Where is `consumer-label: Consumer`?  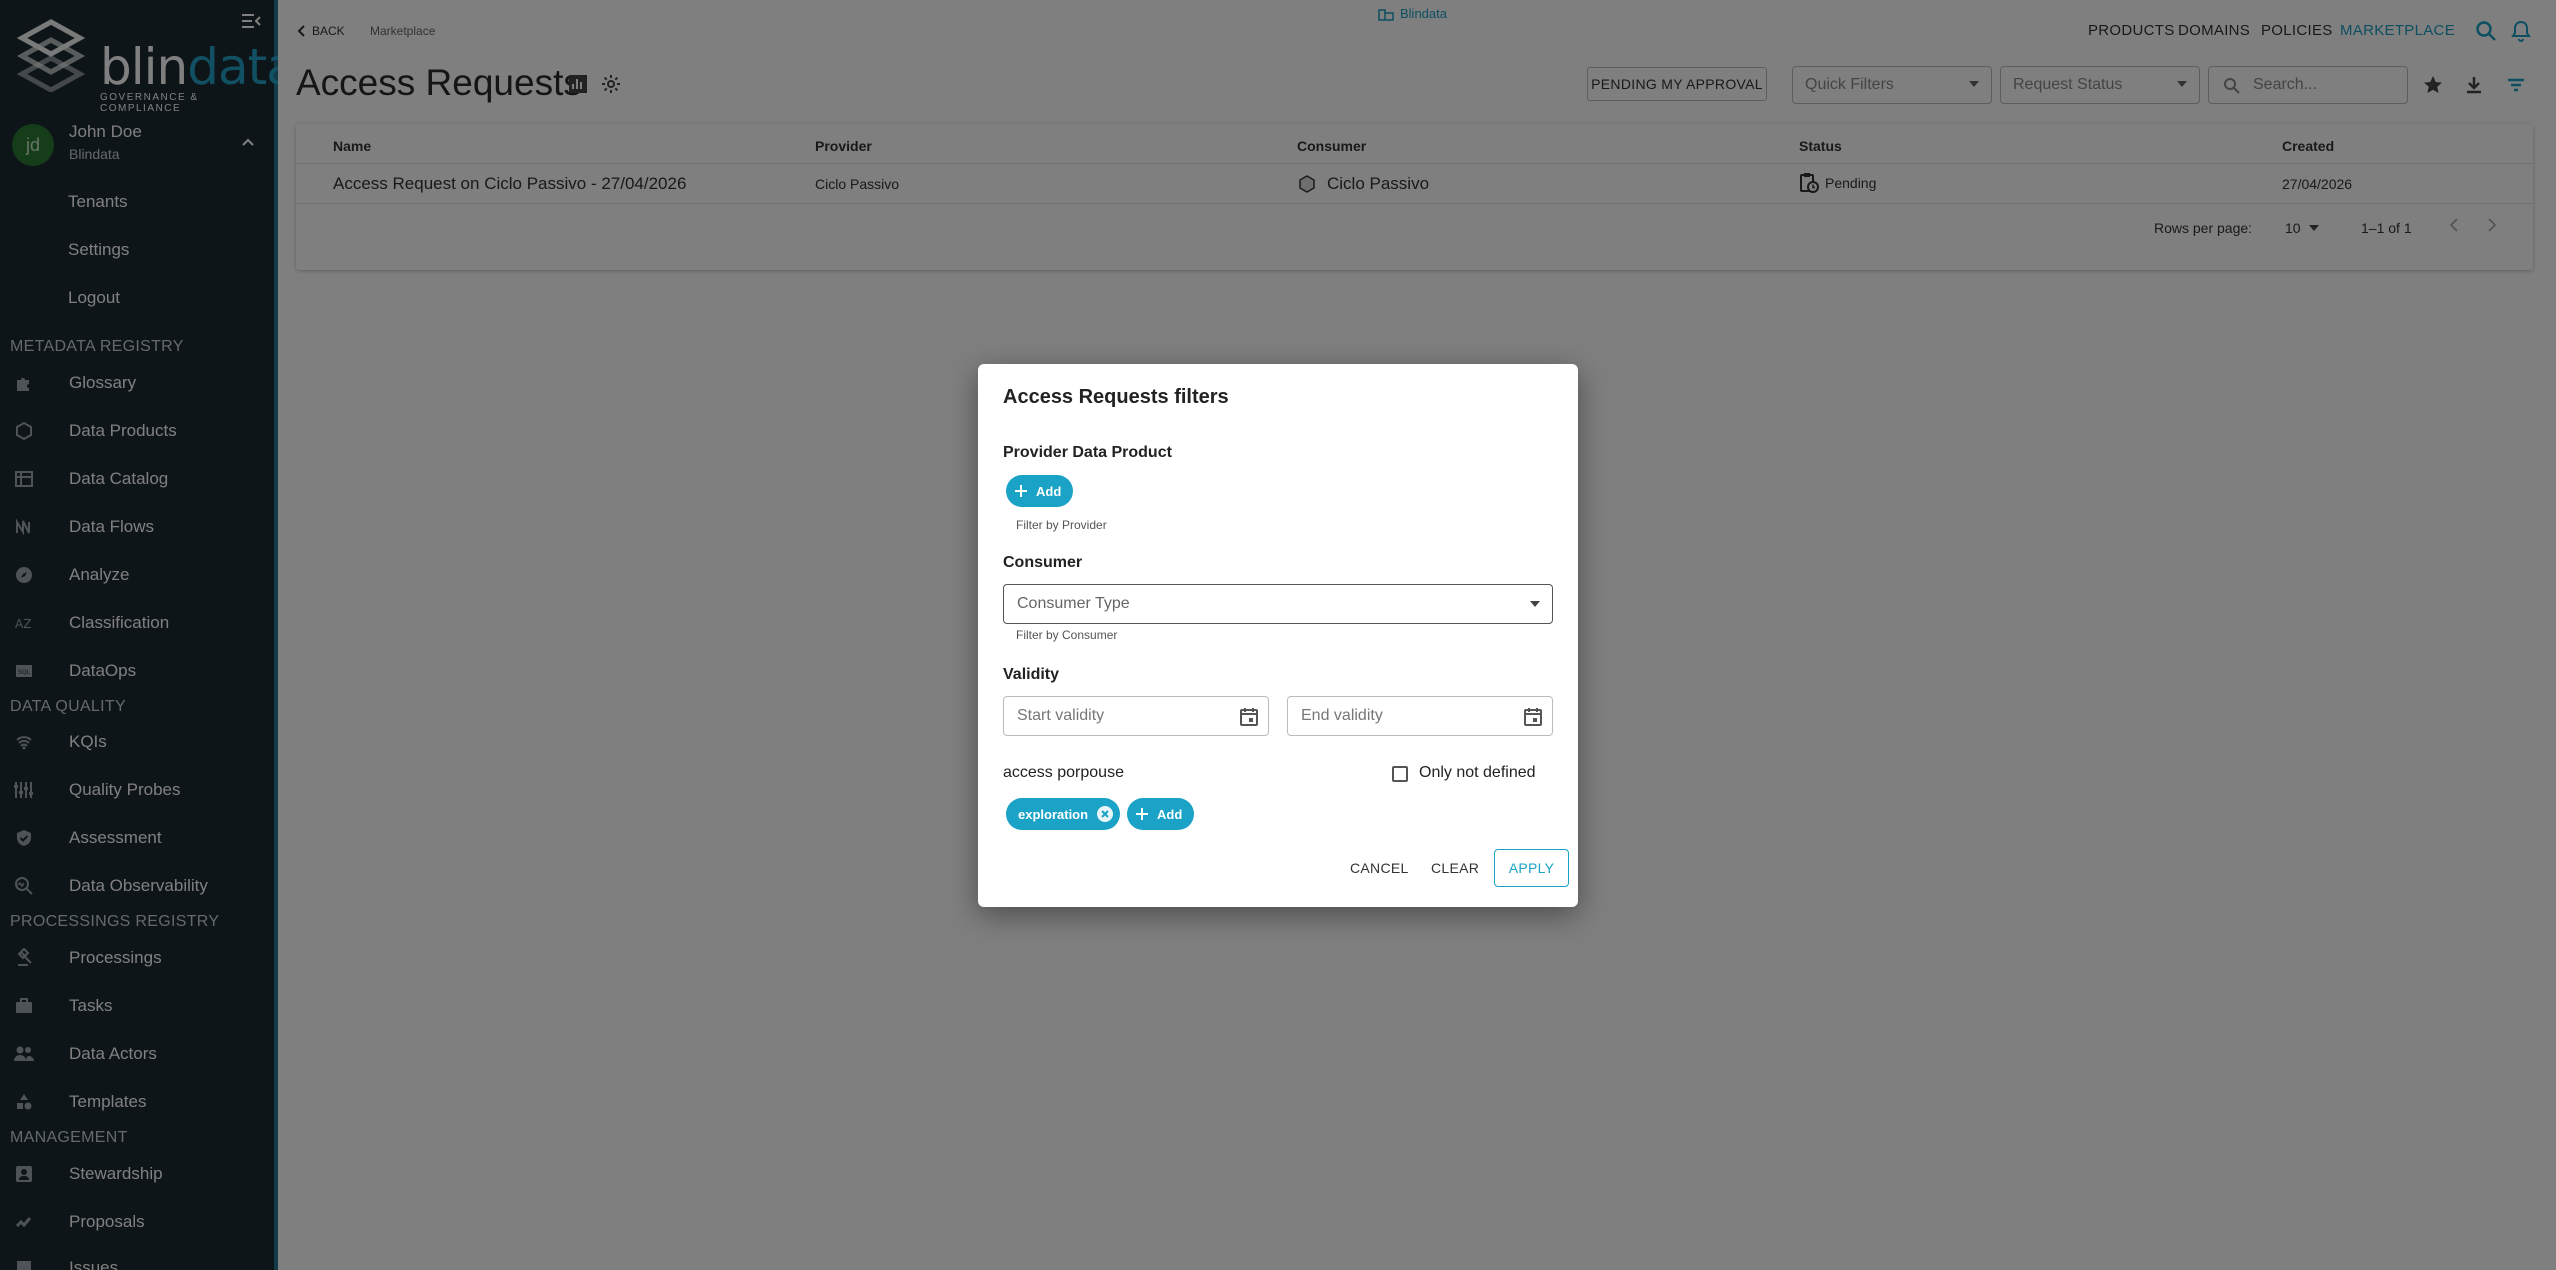
consumer-label: Consumer is located at coordinates (1043, 562).